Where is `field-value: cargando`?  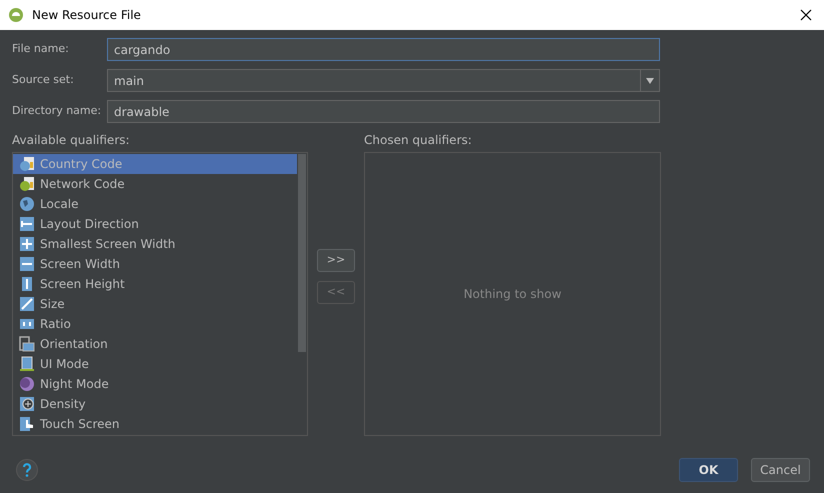
field-value: cargando is located at coordinates (142, 50).